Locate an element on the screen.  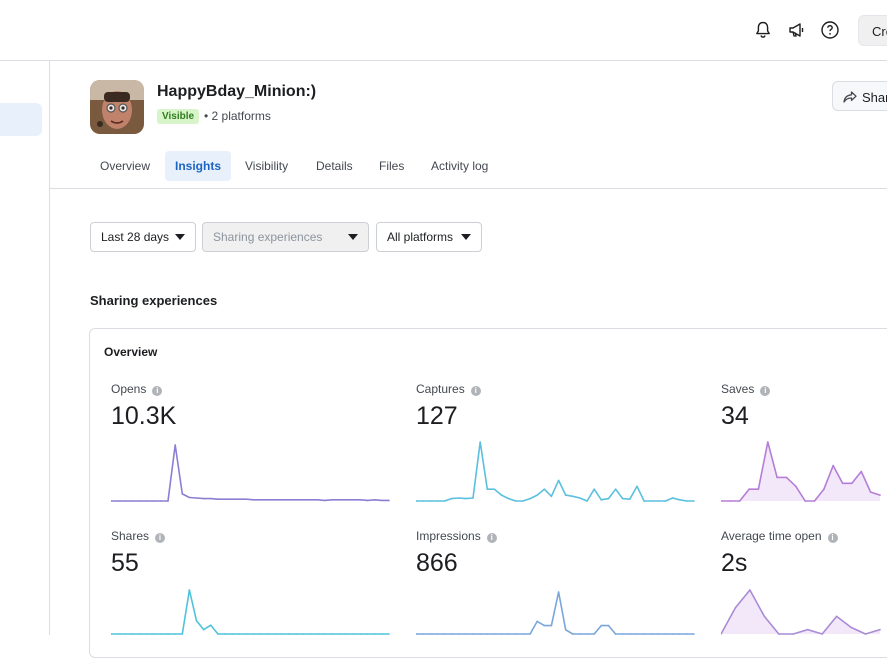
experience-dropdown: Sharing experiences is located at coordinates (285, 237).